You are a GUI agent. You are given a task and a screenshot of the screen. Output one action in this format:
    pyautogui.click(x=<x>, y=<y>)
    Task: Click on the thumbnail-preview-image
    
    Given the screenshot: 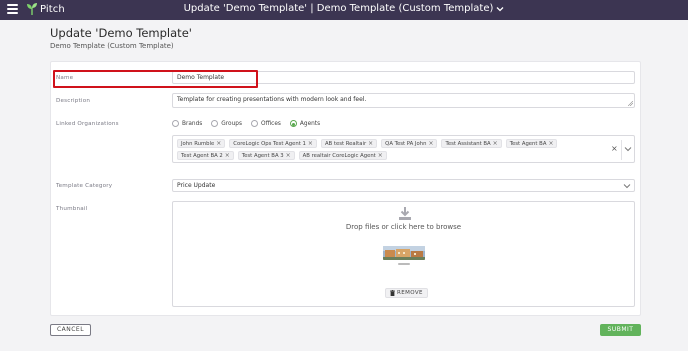 What is the action you would take?
    pyautogui.click(x=404, y=253)
    